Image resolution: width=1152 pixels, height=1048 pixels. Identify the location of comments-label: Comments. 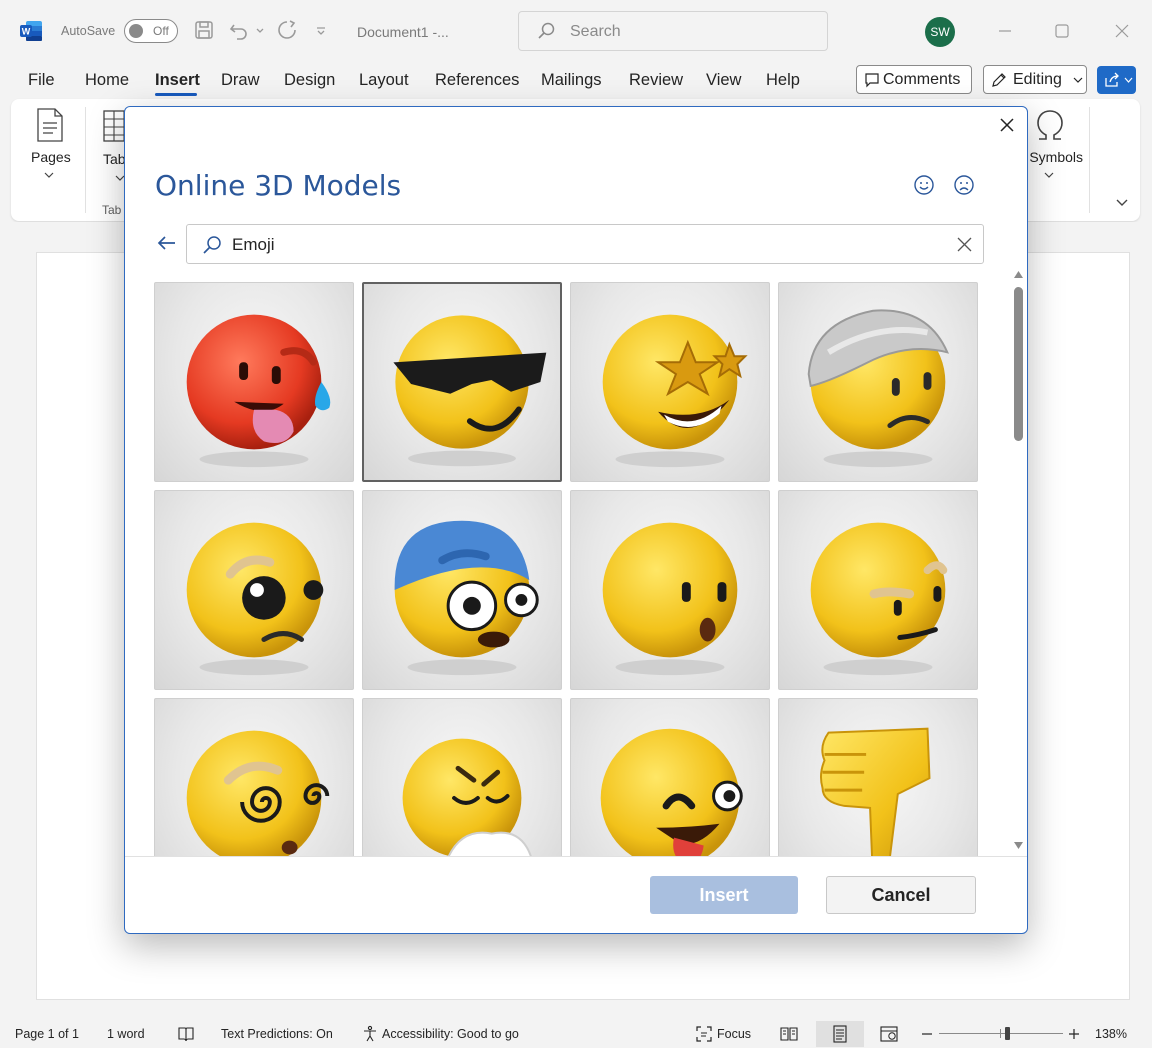
(922, 79).